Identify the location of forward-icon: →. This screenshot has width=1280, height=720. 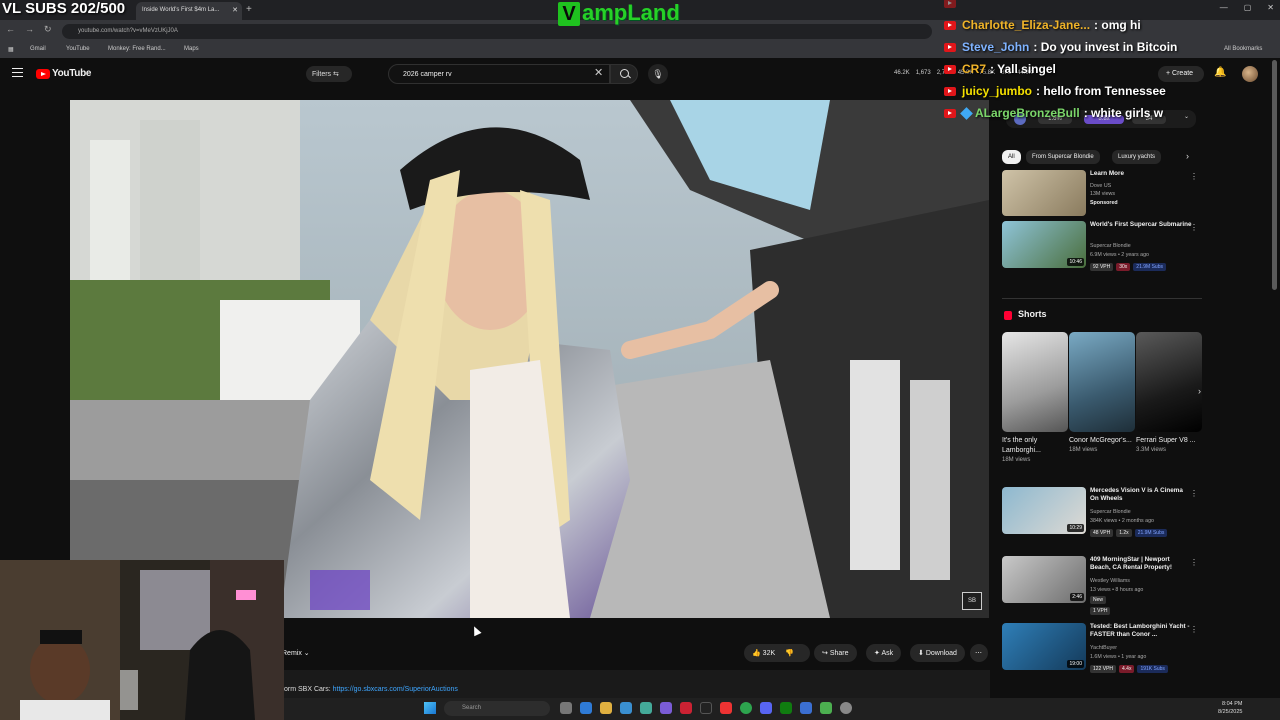
(29, 29).